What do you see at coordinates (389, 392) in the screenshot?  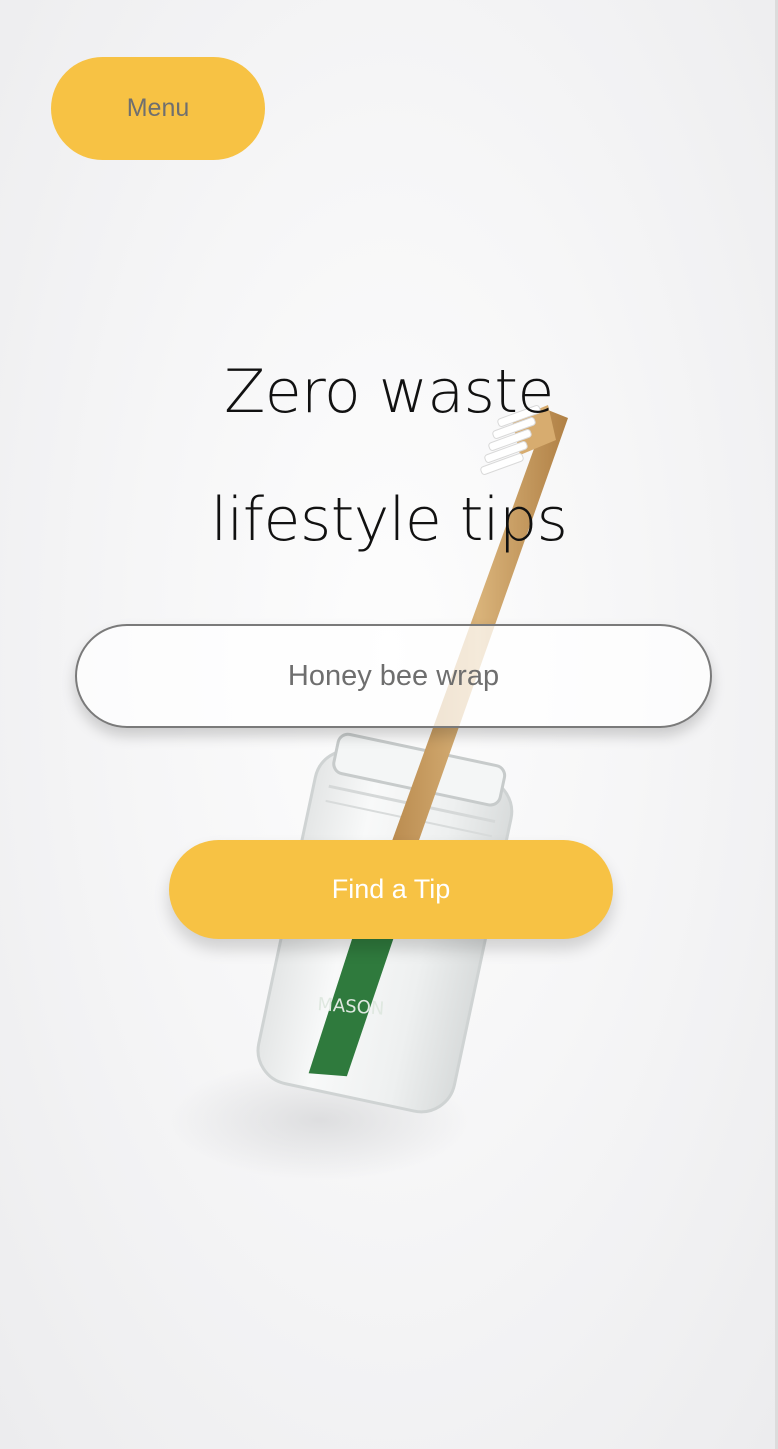 I see `page-title-line-1: Zero waste` at bounding box center [389, 392].